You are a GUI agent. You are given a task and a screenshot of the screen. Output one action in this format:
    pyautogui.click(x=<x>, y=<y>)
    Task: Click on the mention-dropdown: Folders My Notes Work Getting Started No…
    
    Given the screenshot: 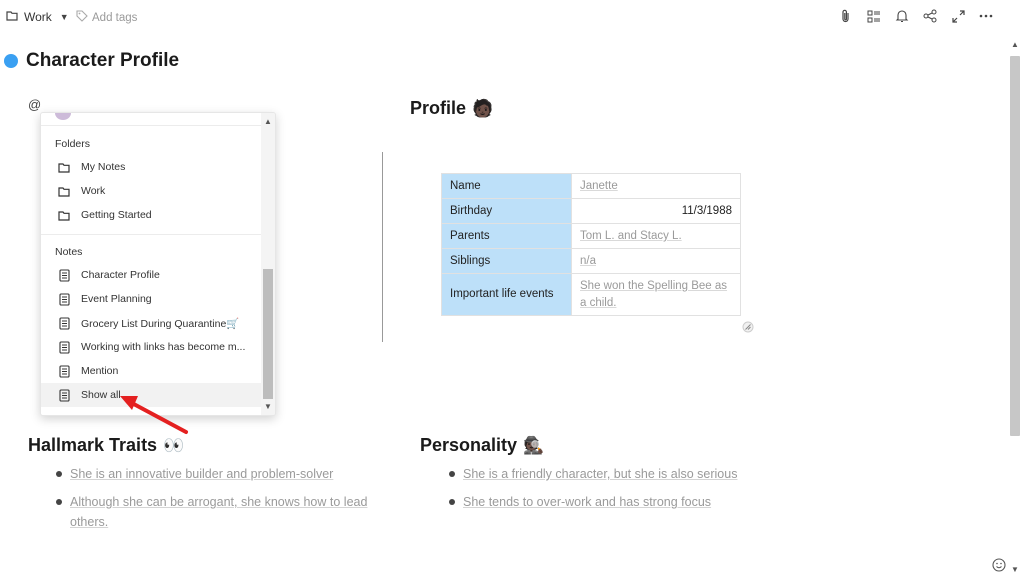 What is the action you would take?
    pyautogui.click(x=158, y=264)
    